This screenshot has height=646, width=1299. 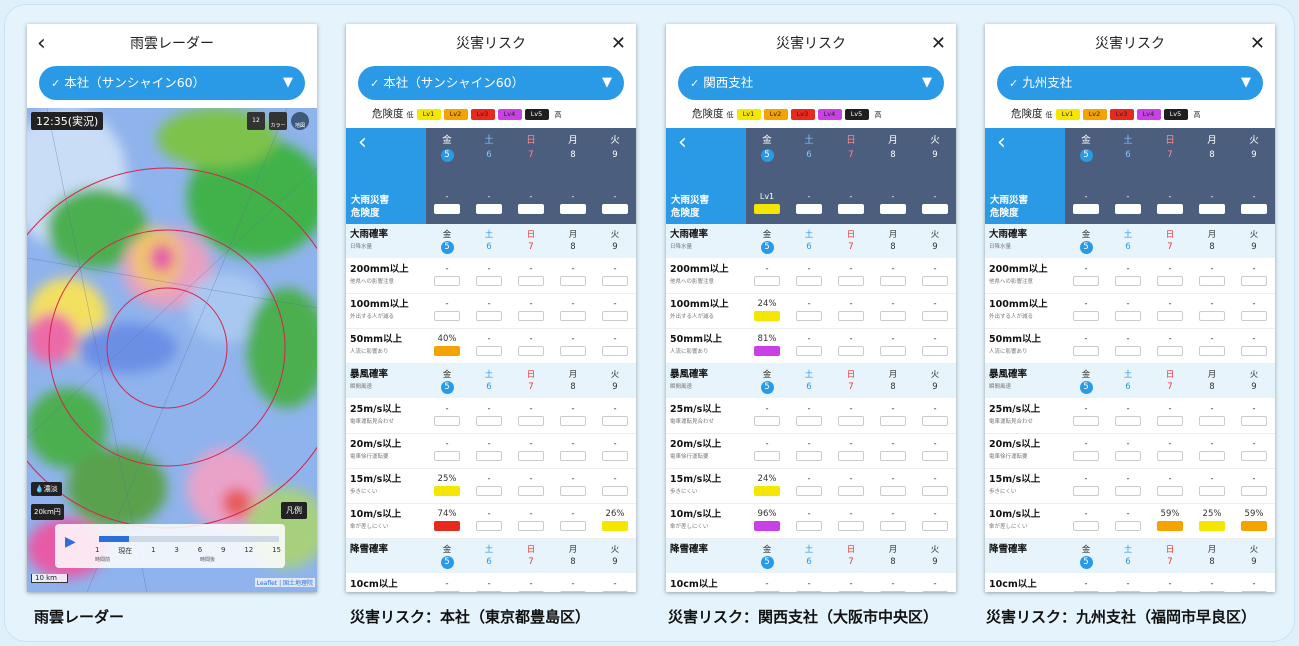 I want to click on risk-row: 10m/s以上 傘が差しにくい 74% - - - 26%, so click(x=491, y=521).